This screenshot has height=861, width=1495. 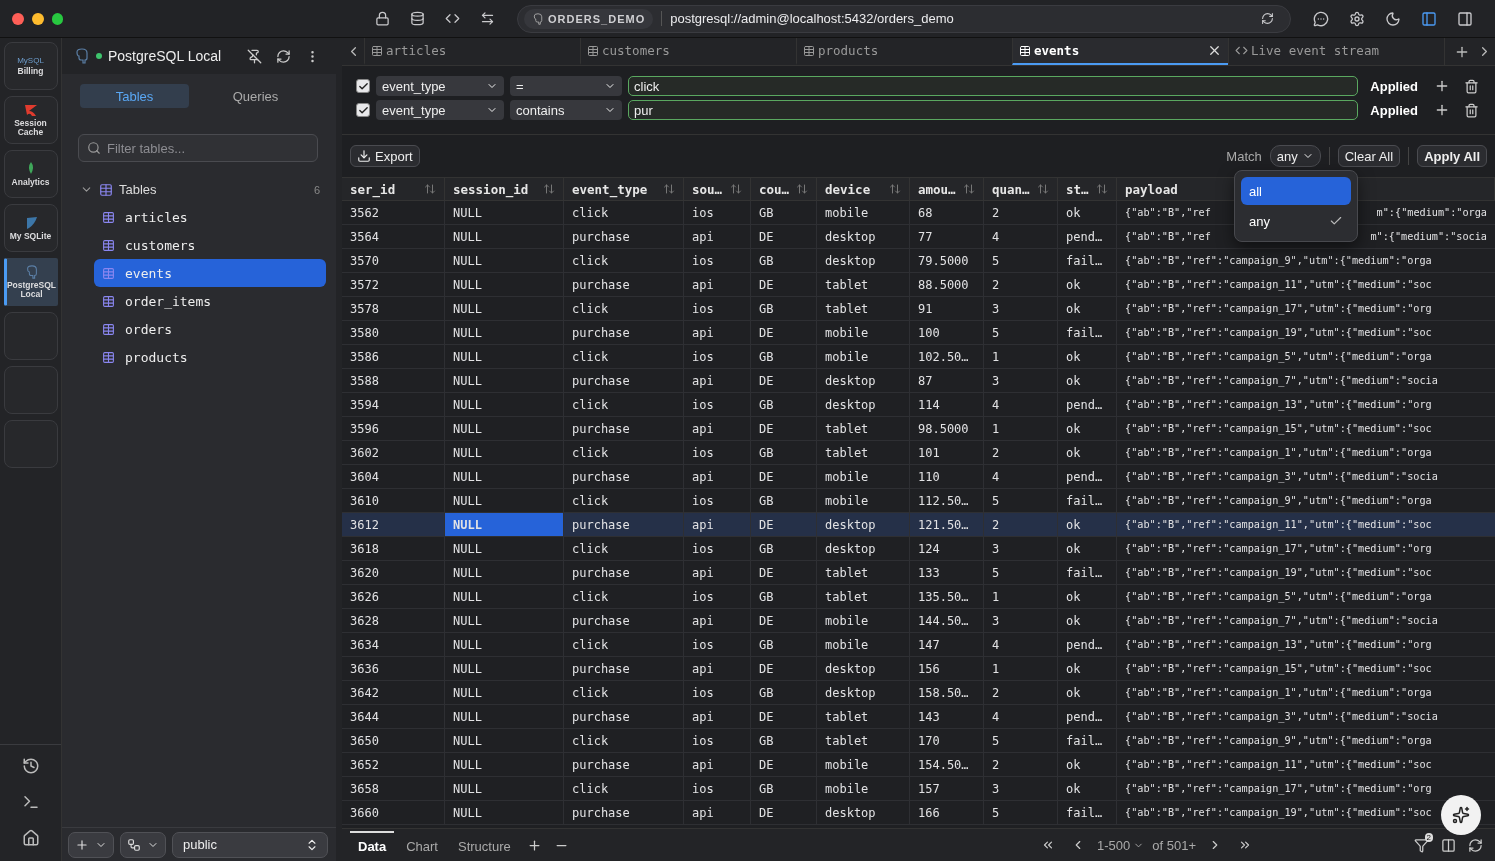 What do you see at coordinates (918, 525) in the screenshot?
I see `table-row: 3612 NULL purchase api DE desktop 121.50… 2 ok {"ab":"B","ref":"campaign_11","utm":{"medium":"soc` at bounding box center [918, 525].